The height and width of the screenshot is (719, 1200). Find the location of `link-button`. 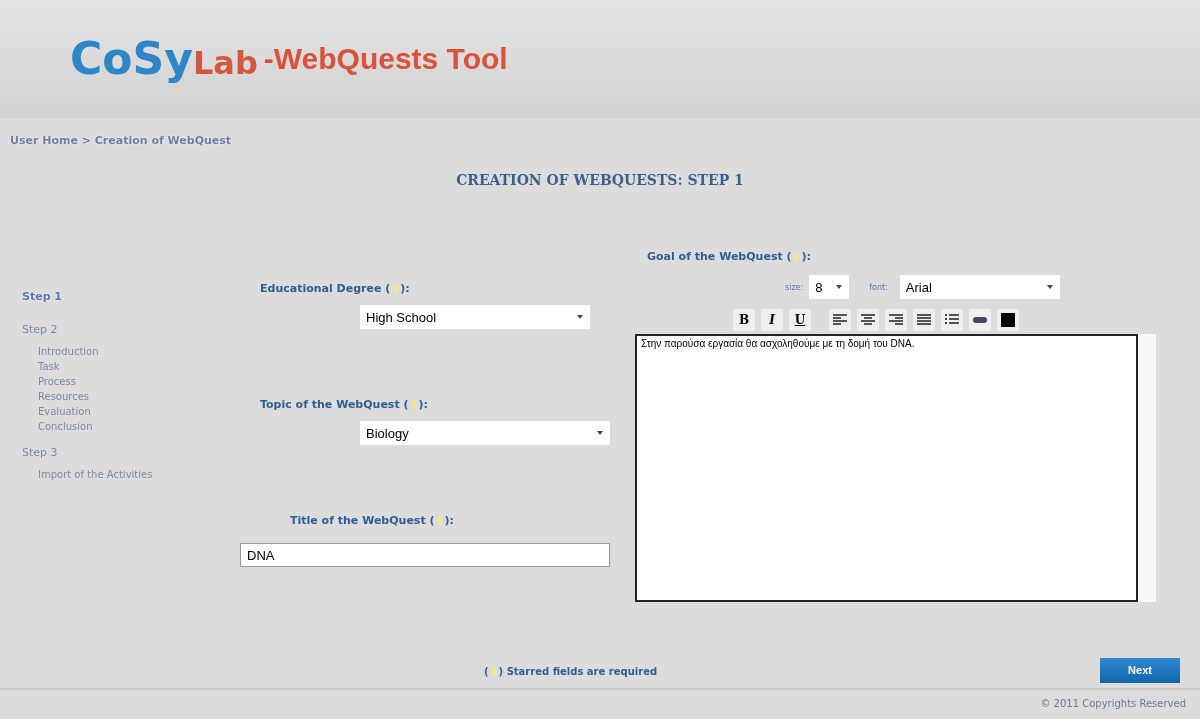

link-button is located at coordinates (980, 320).